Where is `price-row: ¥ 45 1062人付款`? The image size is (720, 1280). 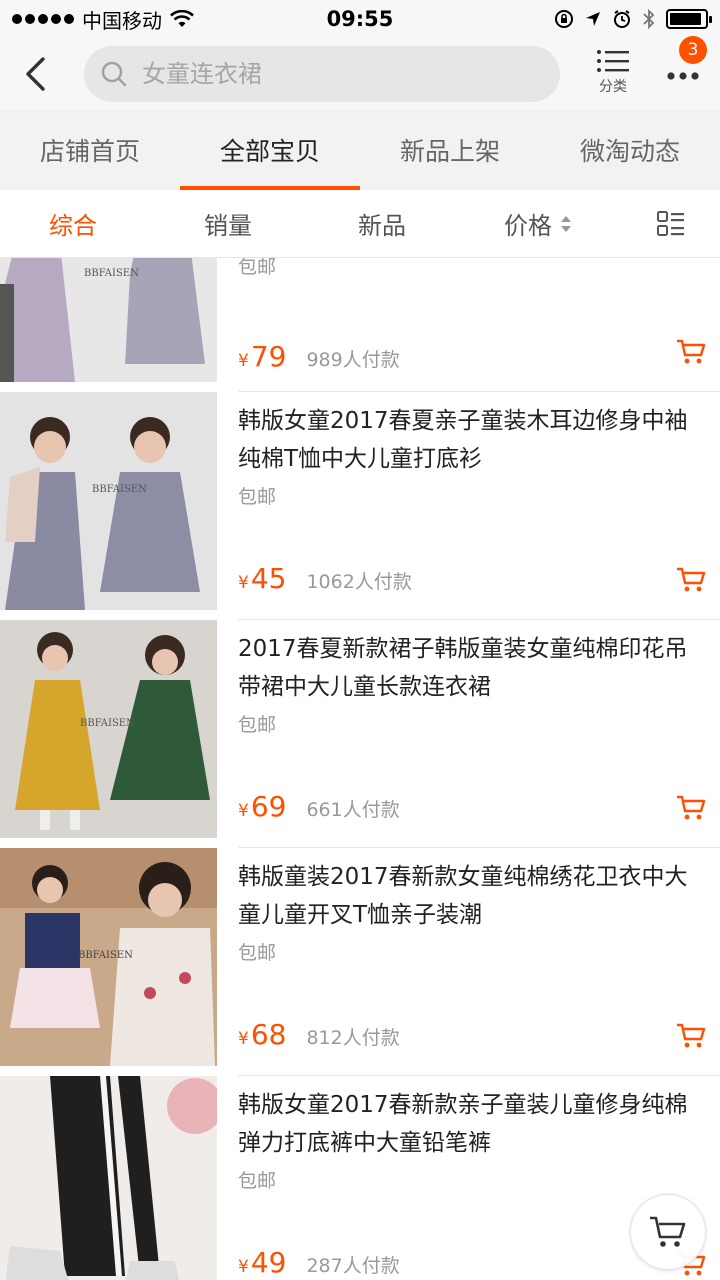 price-row: ¥ 45 1062人付款 is located at coordinates (325, 578).